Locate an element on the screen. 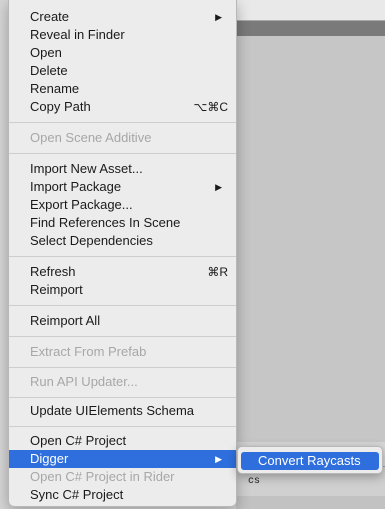  refresh-shortcut: ⌘R is located at coordinates (217, 272).